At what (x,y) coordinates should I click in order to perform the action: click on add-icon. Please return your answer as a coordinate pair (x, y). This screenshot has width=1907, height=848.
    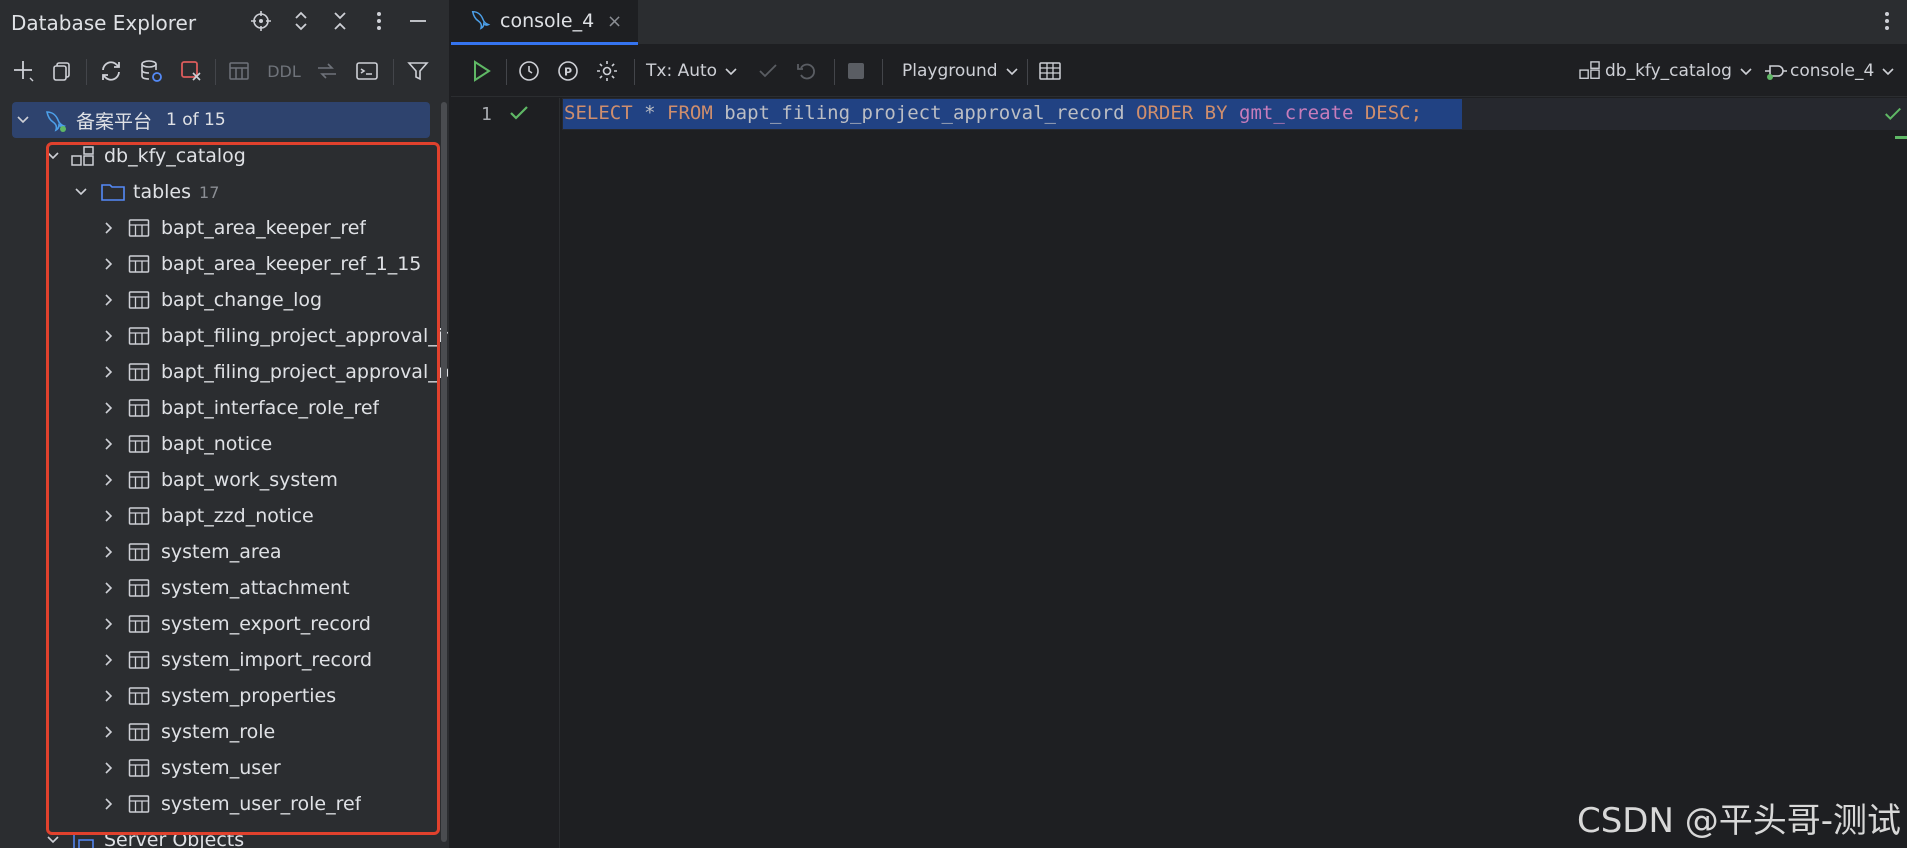
    Looking at the image, I should click on (24, 71).